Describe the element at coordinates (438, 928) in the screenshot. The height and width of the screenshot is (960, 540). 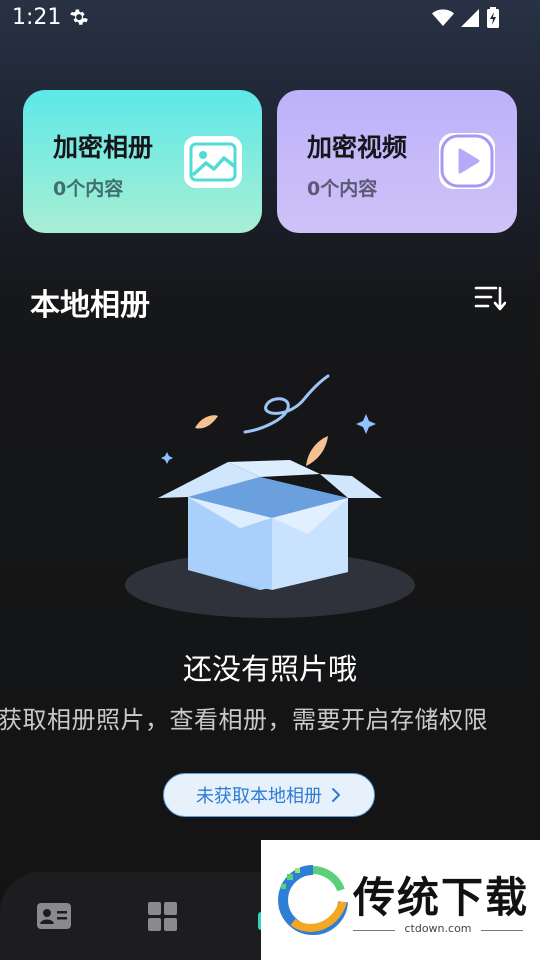
I see `watermark-url: ctdown.com` at that location.